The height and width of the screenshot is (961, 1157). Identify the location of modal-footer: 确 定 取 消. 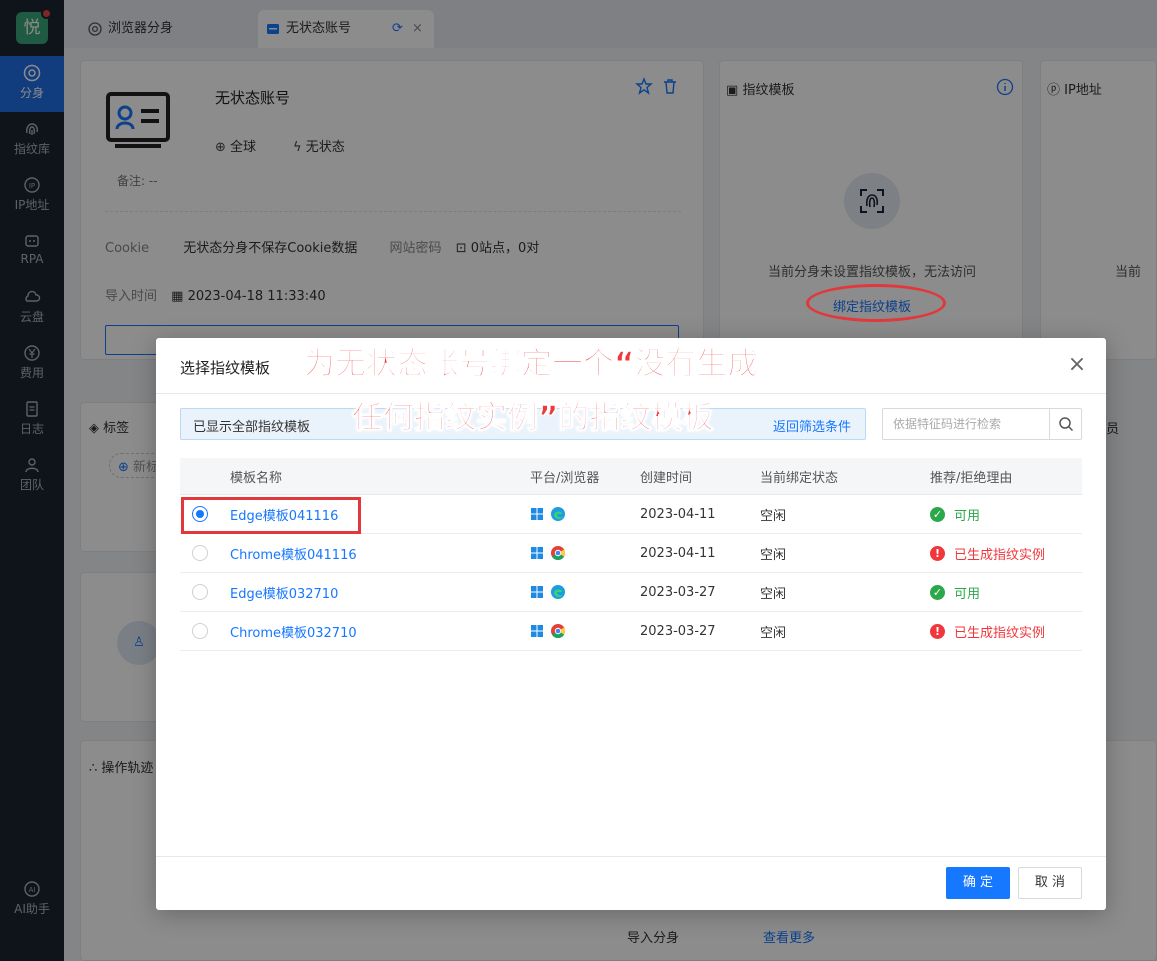
(631, 883).